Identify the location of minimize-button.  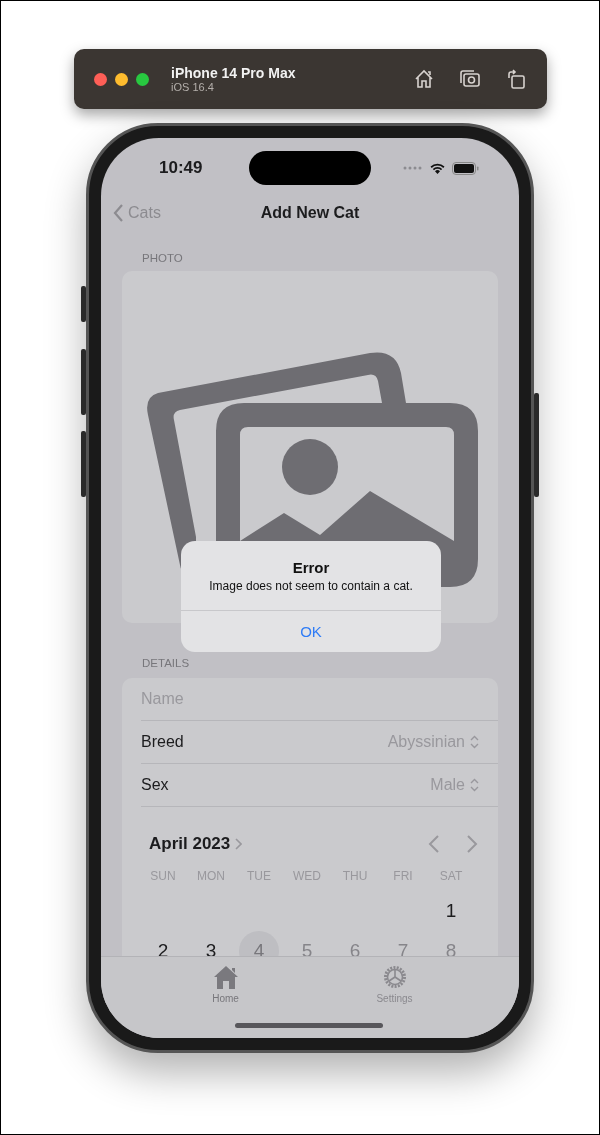
(121, 79).